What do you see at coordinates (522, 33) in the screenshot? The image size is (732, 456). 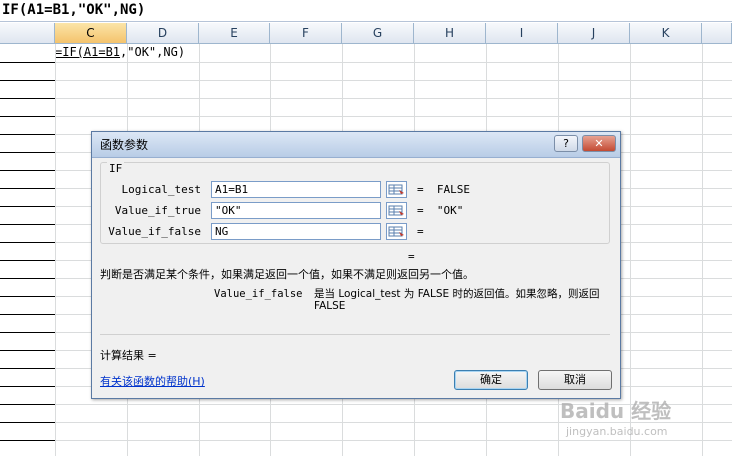 I see `column-header-i: I` at bounding box center [522, 33].